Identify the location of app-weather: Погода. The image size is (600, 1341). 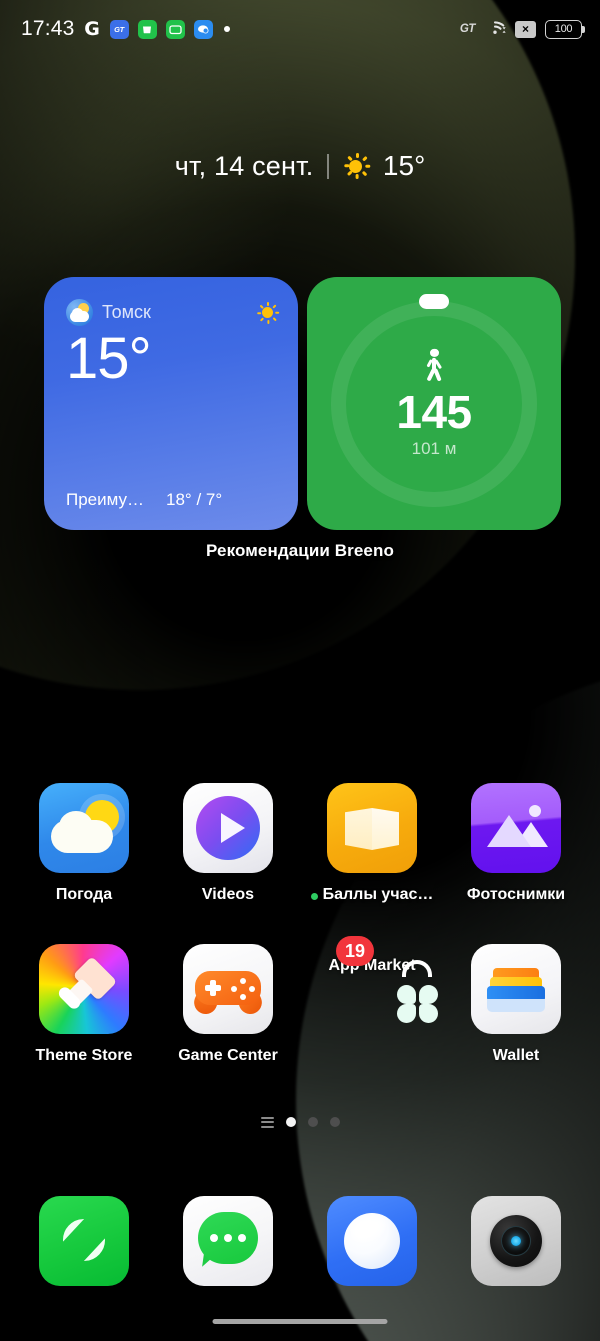
(84, 843).